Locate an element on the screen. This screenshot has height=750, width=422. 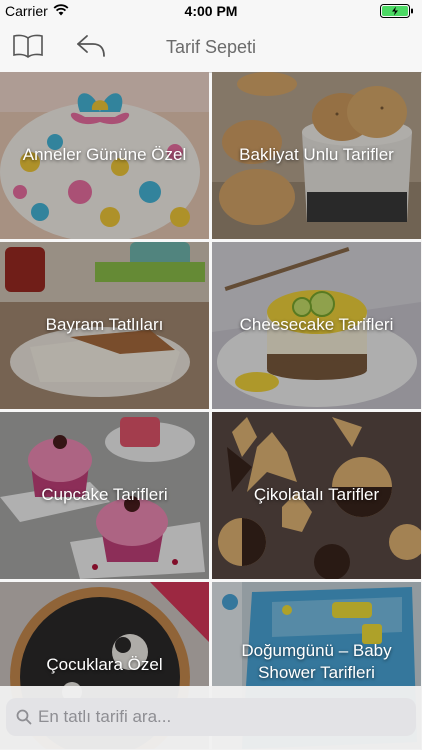
category-tile-cikolata: Çikolatalı Tarifler is located at coordinates (316, 495).